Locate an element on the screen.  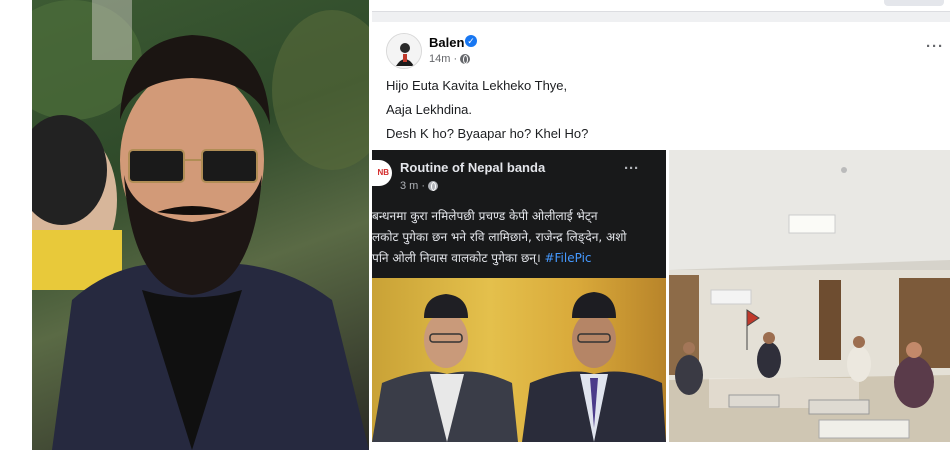
page-logo: NB is located at coordinates (382, 173).